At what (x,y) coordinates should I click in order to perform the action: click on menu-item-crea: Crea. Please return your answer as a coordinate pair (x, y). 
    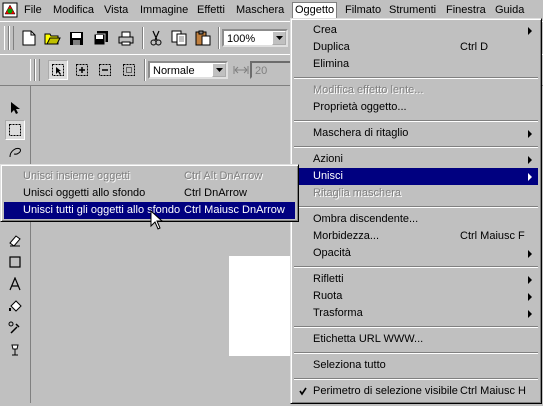
    Looking at the image, I should click on (416, 30).